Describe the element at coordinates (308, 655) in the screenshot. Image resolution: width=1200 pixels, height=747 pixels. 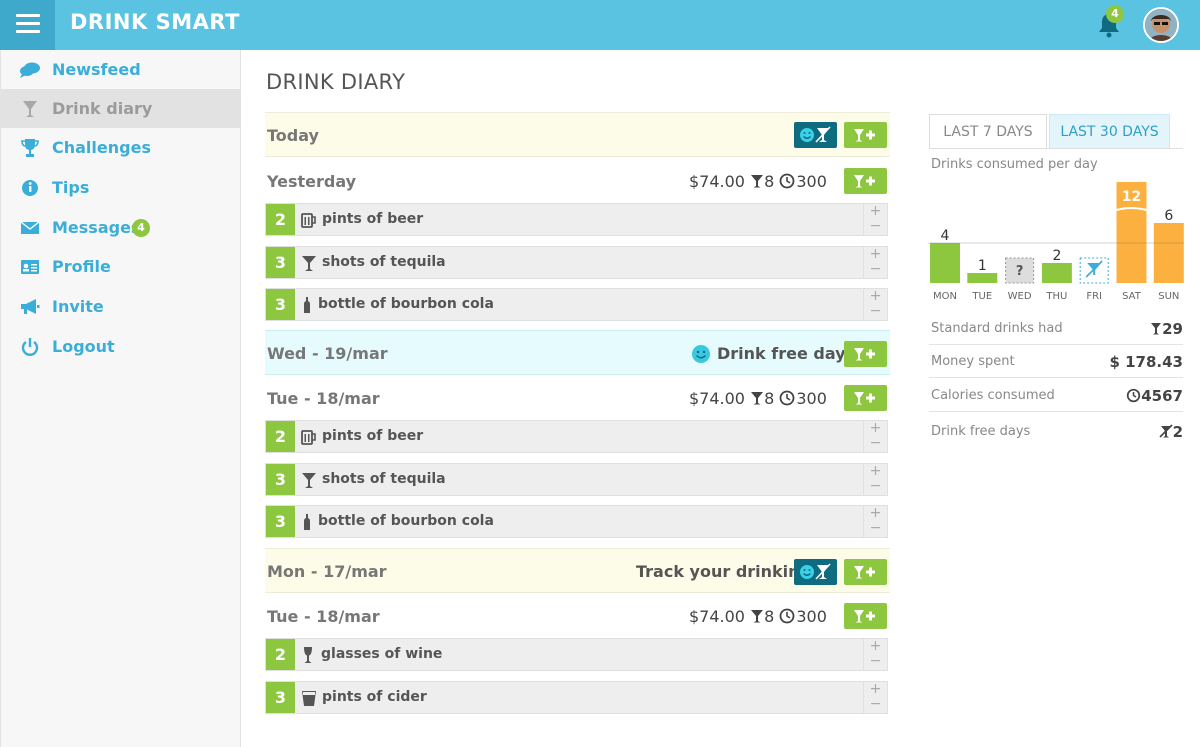
I see `wine-glass-icon` at that location.